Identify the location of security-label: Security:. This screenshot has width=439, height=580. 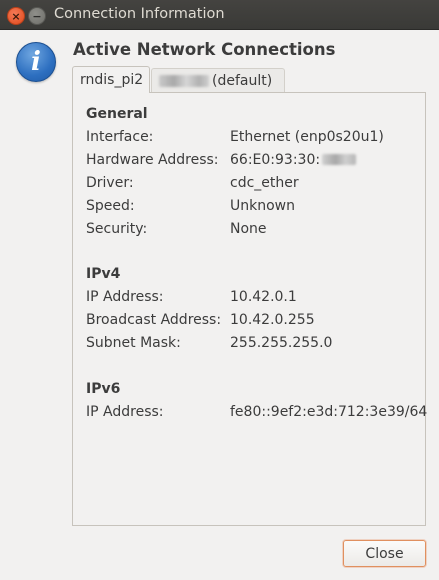
(117, 229).